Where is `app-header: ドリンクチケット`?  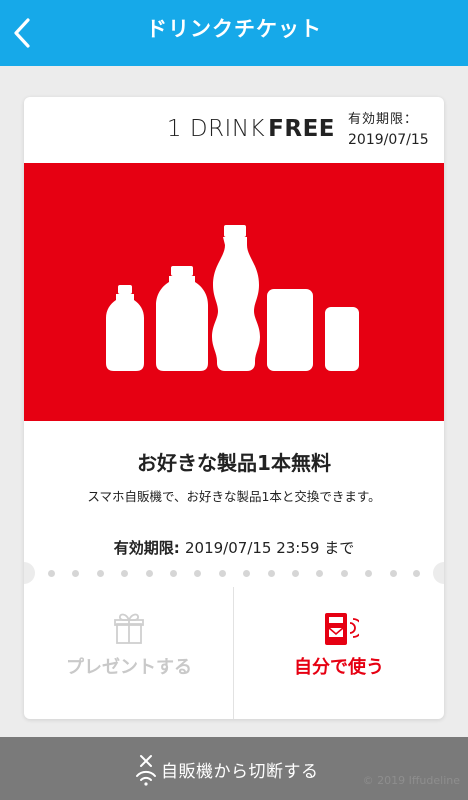
app-header: ドリンクチケット is located at coordinates (234, 33).